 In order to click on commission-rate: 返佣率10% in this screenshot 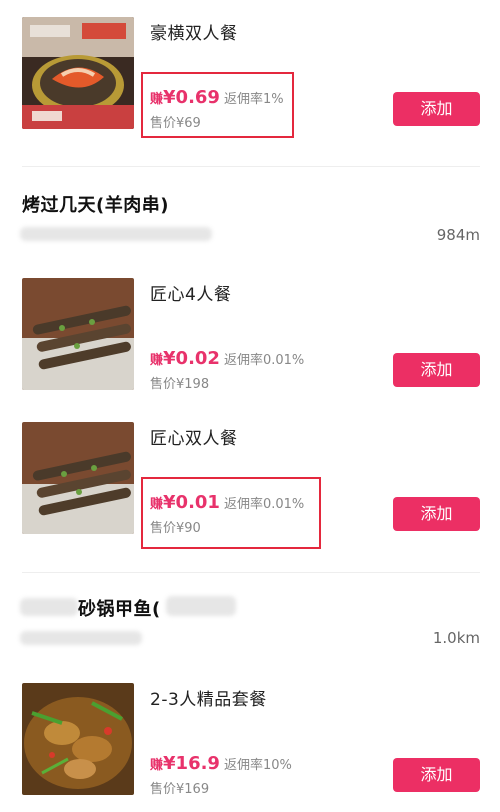, I will do `click(257, 765)`.